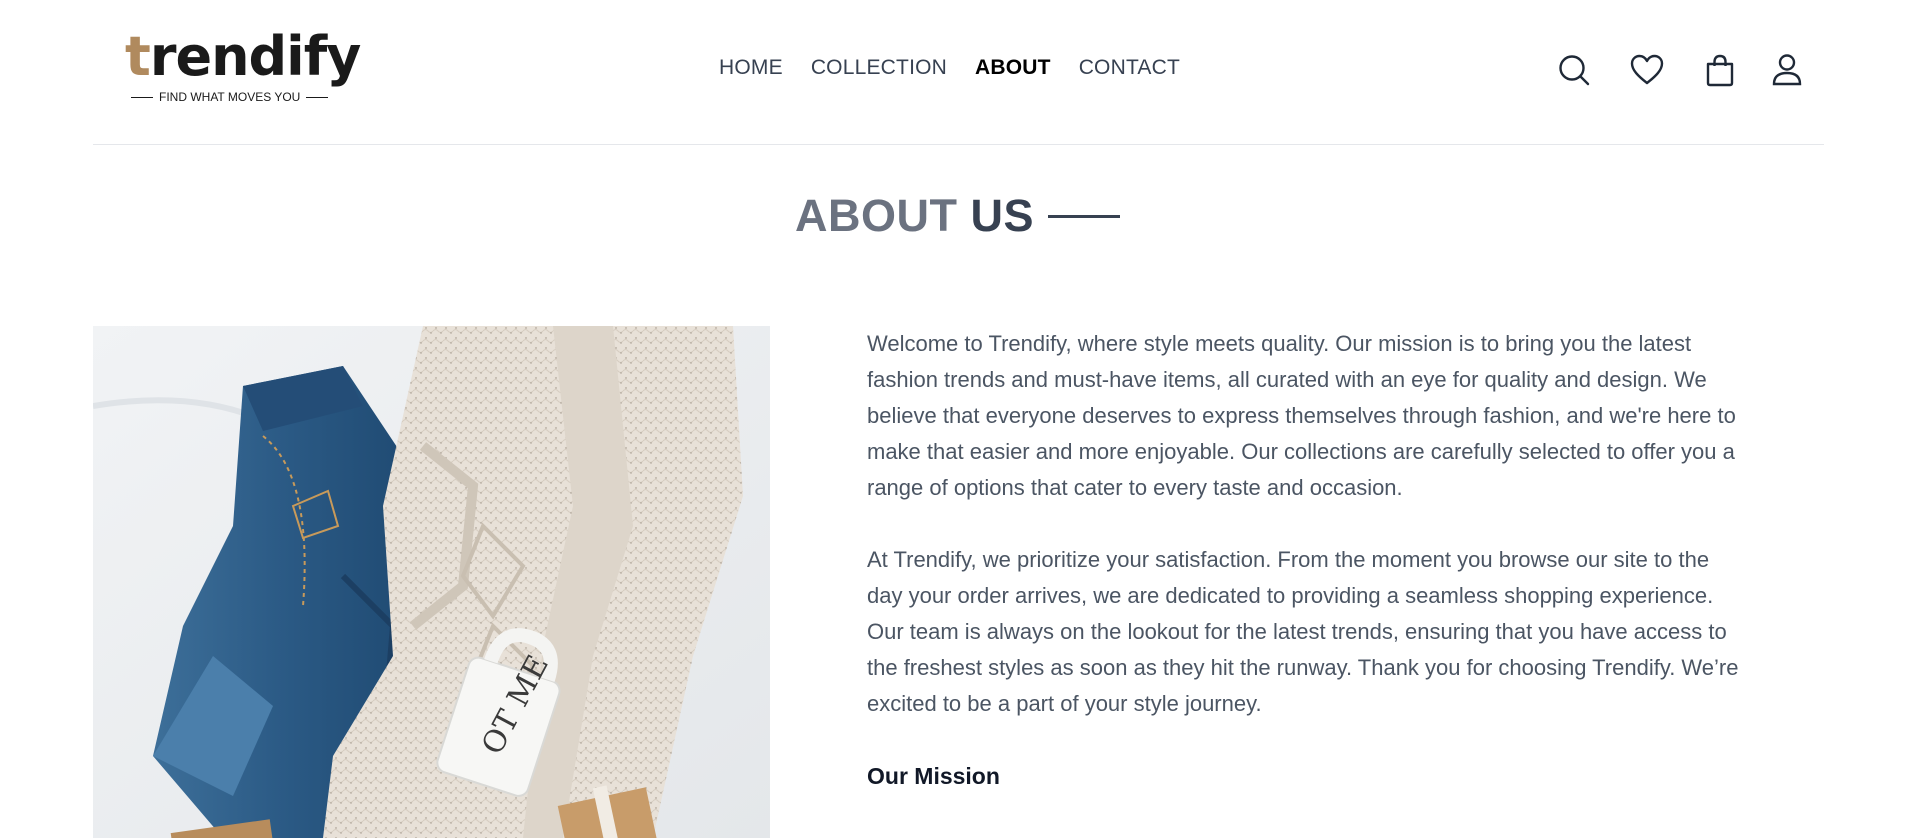 This screenshot has height=838, width=1915. Describe the element at coordinates (1013, 68) in the screenshot. I see `nav-about: ABOUT` at that location.